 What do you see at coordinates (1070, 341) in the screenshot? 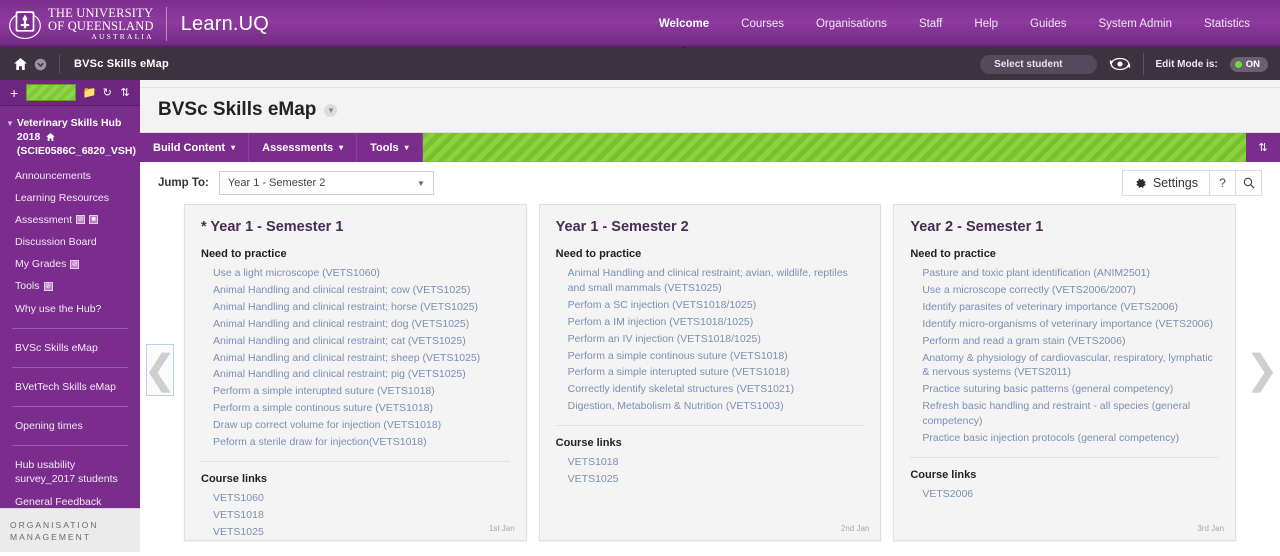
I see `practice-item-link: Perform and read a gram stain (VETS2006)` at bounding box center [1070, 341].